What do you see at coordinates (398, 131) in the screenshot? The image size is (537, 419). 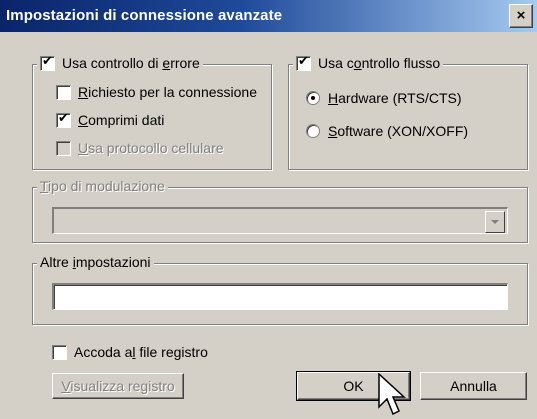 I see `software-label: Software (XON/XOFF)` at bounding box center [398, 131].